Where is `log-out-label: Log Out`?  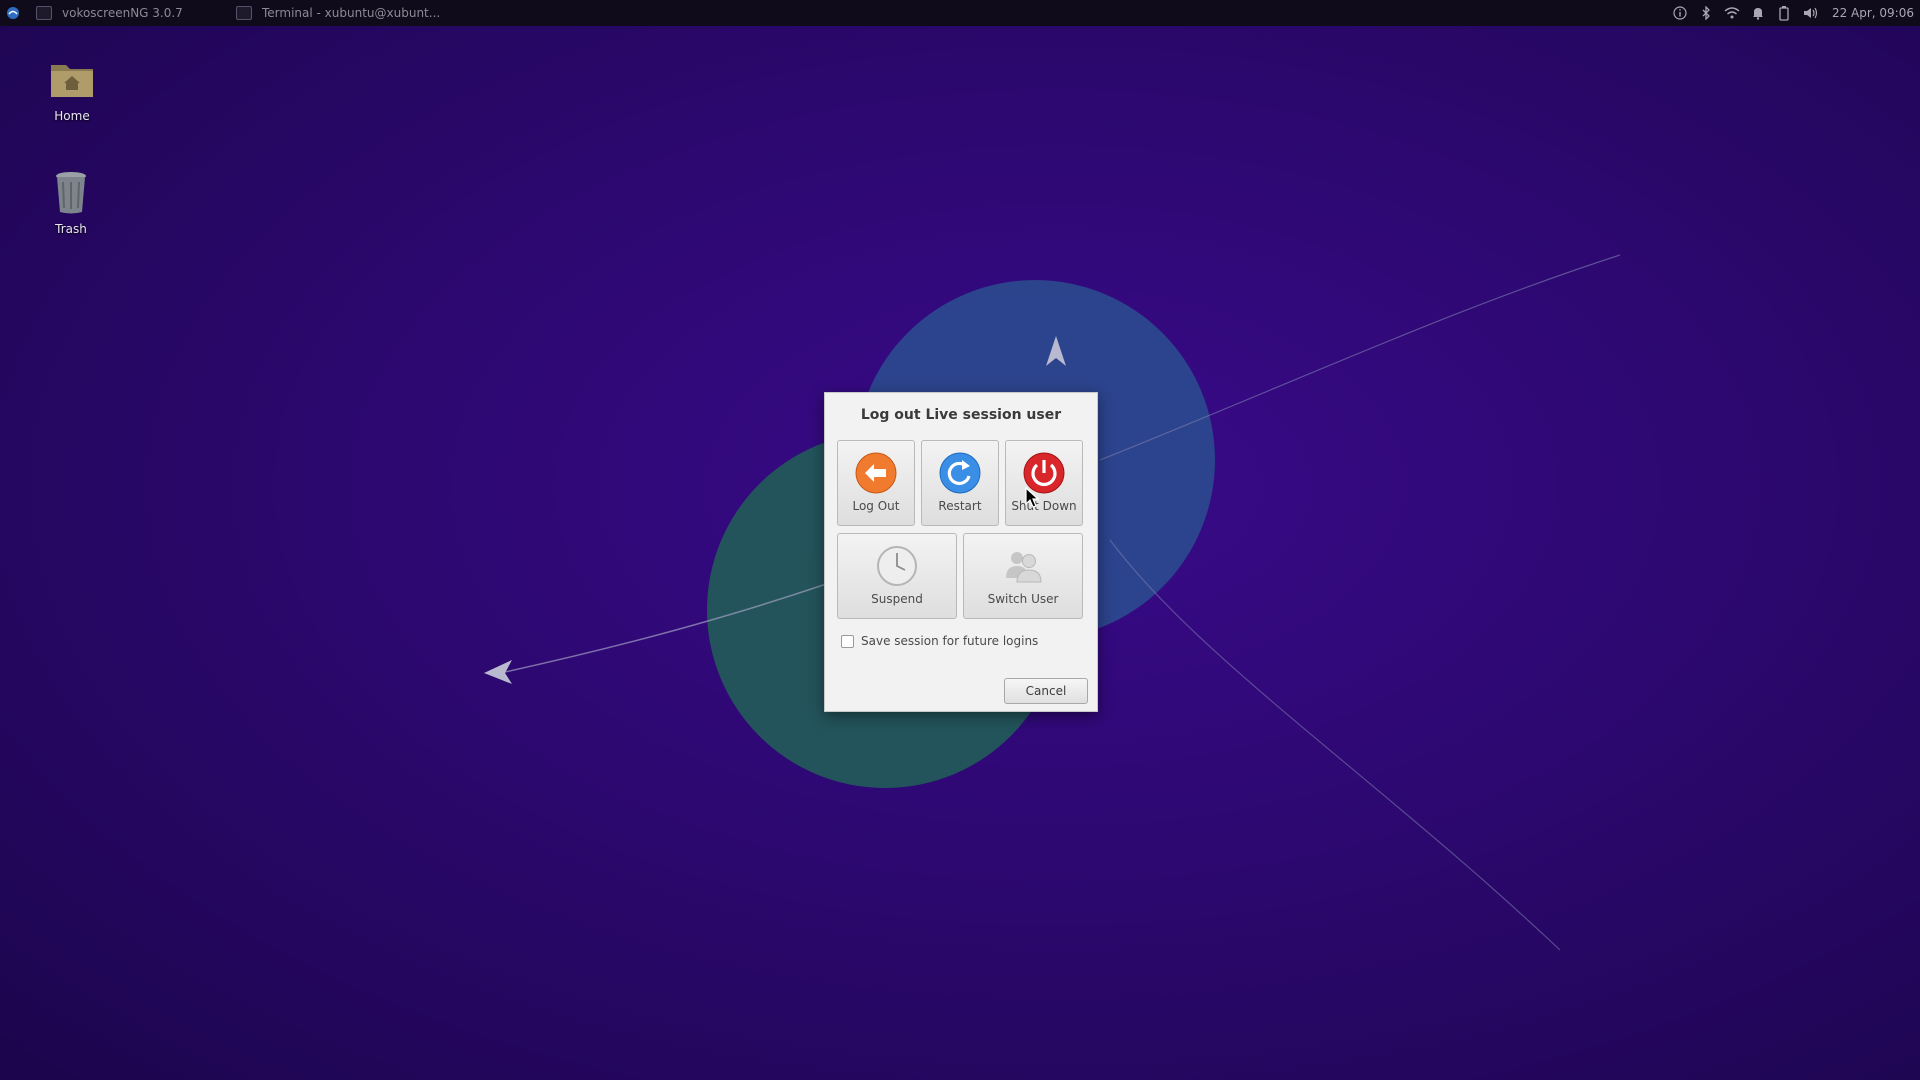 log-out-label: Log Out is located at coordinates (876, 506).